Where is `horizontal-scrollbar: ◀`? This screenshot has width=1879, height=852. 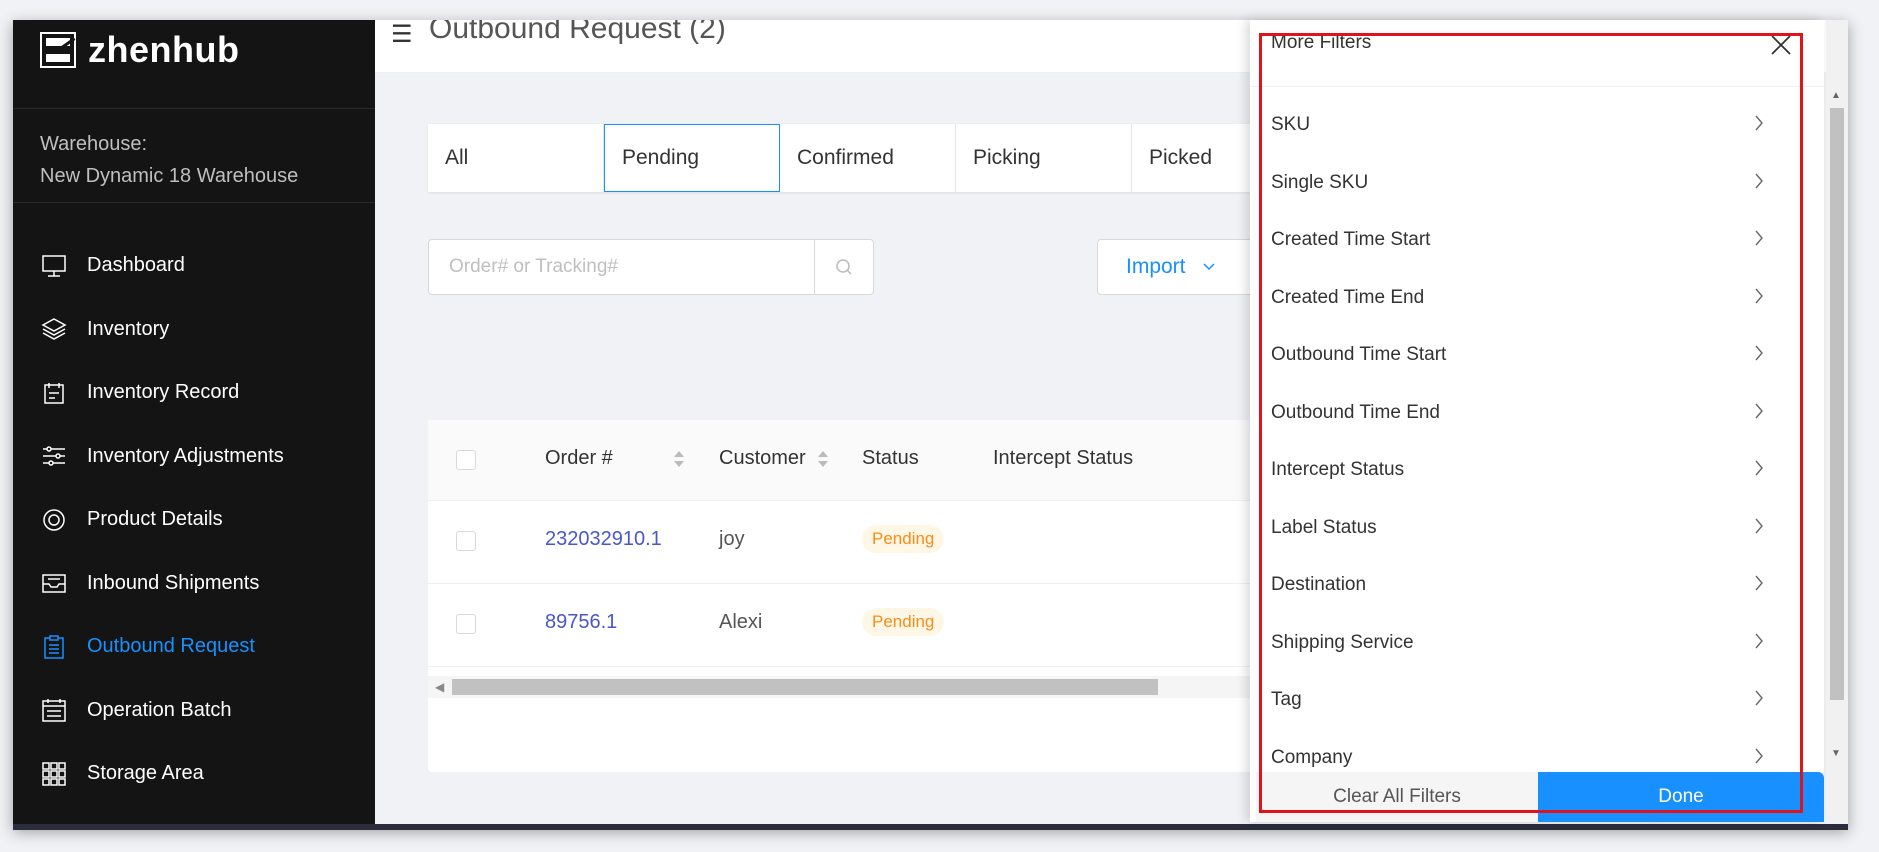 horizontal-scrollbar: ◀ is located at coordinates (868, 687).